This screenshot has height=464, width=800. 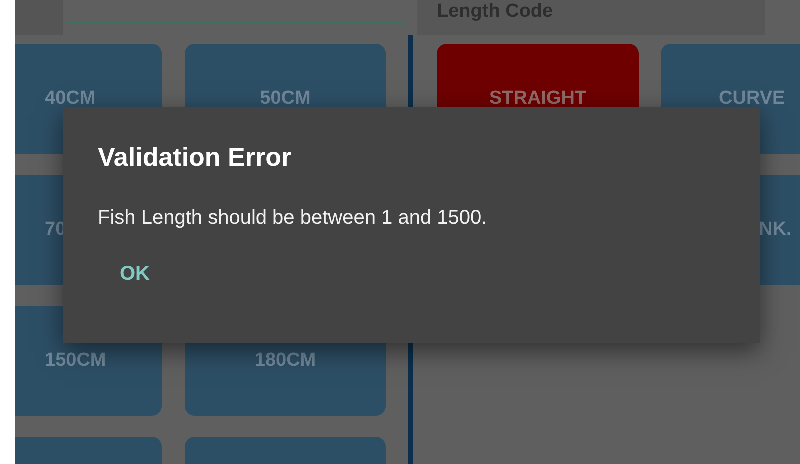 I want to click on ok-button: OK, so click(x=135, y=274).